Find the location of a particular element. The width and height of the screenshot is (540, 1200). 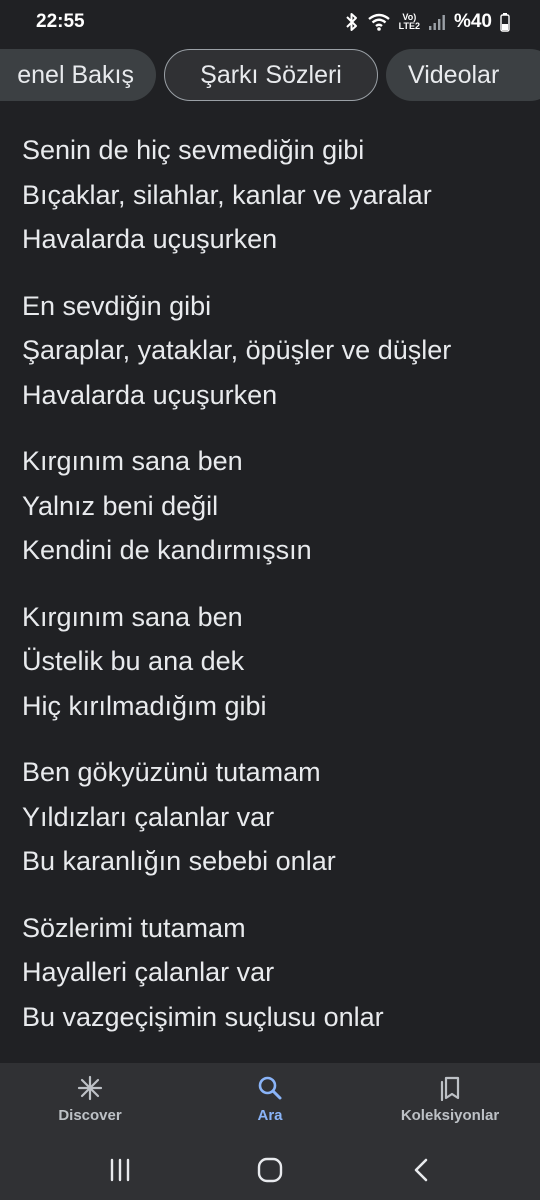

lyric-line: Hayalleri çalanlar var is located at coordinates (148, 972).